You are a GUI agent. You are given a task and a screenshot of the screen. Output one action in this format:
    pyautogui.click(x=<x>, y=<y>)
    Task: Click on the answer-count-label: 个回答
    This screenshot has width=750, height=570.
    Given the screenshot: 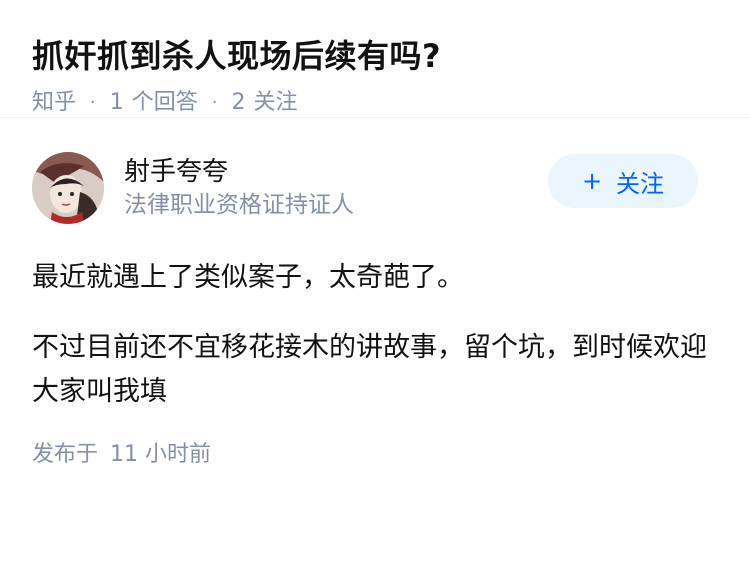 What is the action you would take?
    pyautogui.click(x=164, y=102)
    